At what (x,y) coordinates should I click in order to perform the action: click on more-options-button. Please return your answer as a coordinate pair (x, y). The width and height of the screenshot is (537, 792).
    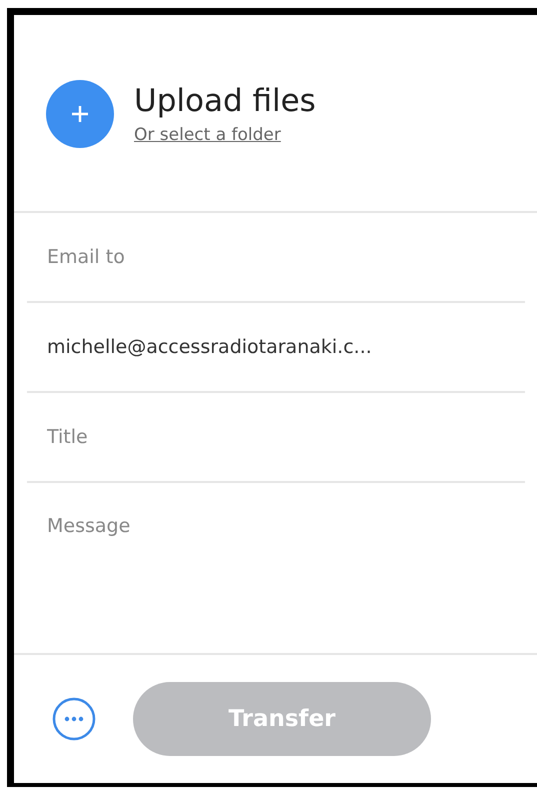
    Looking at the image, I should click on (74, 719).